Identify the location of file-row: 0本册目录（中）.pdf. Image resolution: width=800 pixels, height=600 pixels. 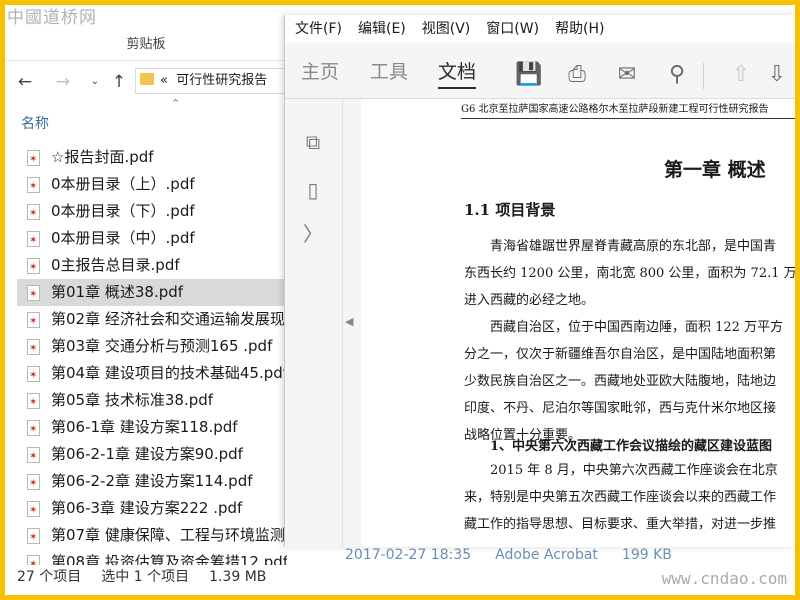
(152, 238).